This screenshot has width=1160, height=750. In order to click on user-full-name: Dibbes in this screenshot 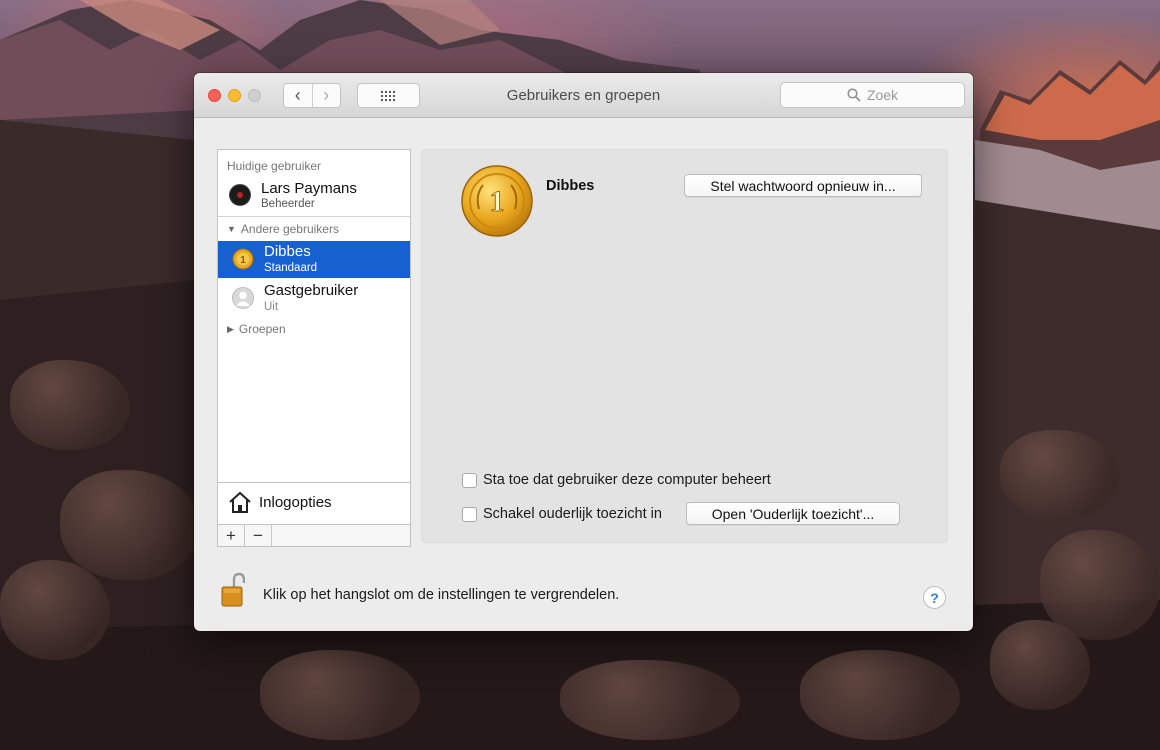, I will do `click(570, 186)`.